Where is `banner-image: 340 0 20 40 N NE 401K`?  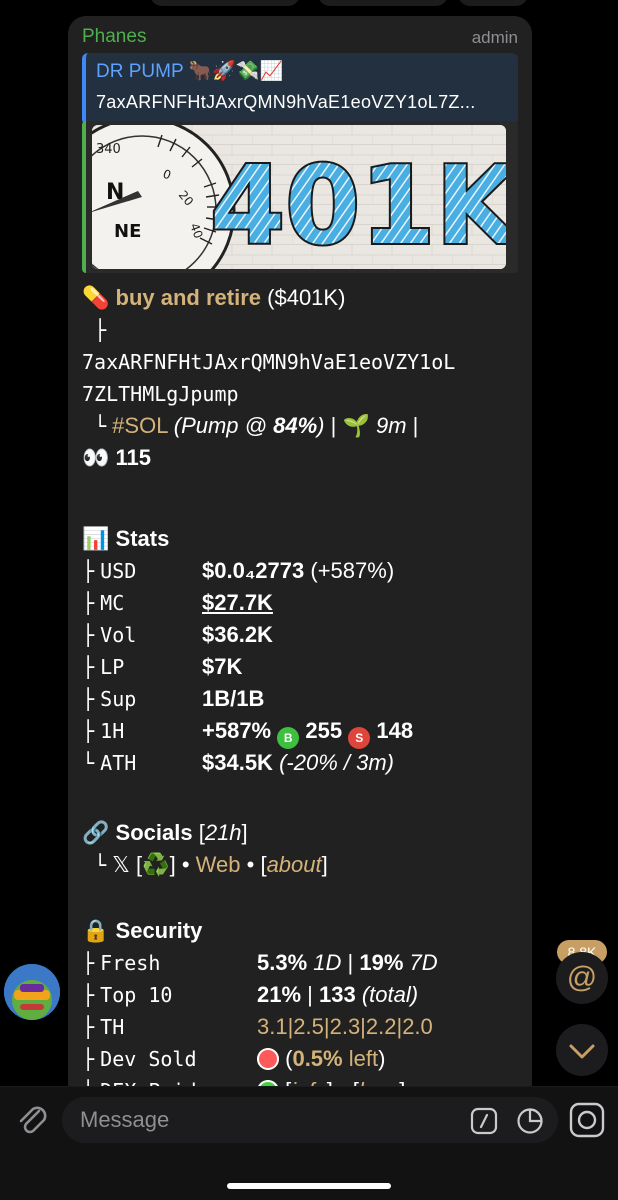
banner-image: 340 0 20 40 N NE 401K is located at coordinates (299, 197).